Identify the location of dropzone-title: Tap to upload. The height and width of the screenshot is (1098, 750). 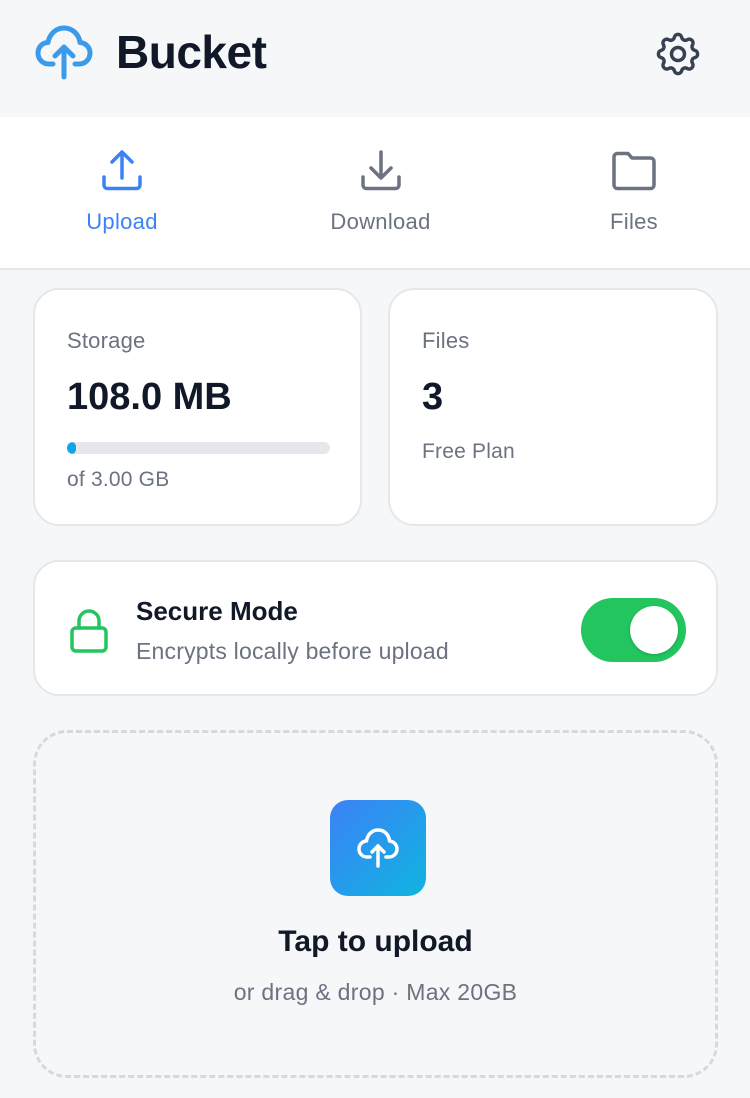
(375, 941).